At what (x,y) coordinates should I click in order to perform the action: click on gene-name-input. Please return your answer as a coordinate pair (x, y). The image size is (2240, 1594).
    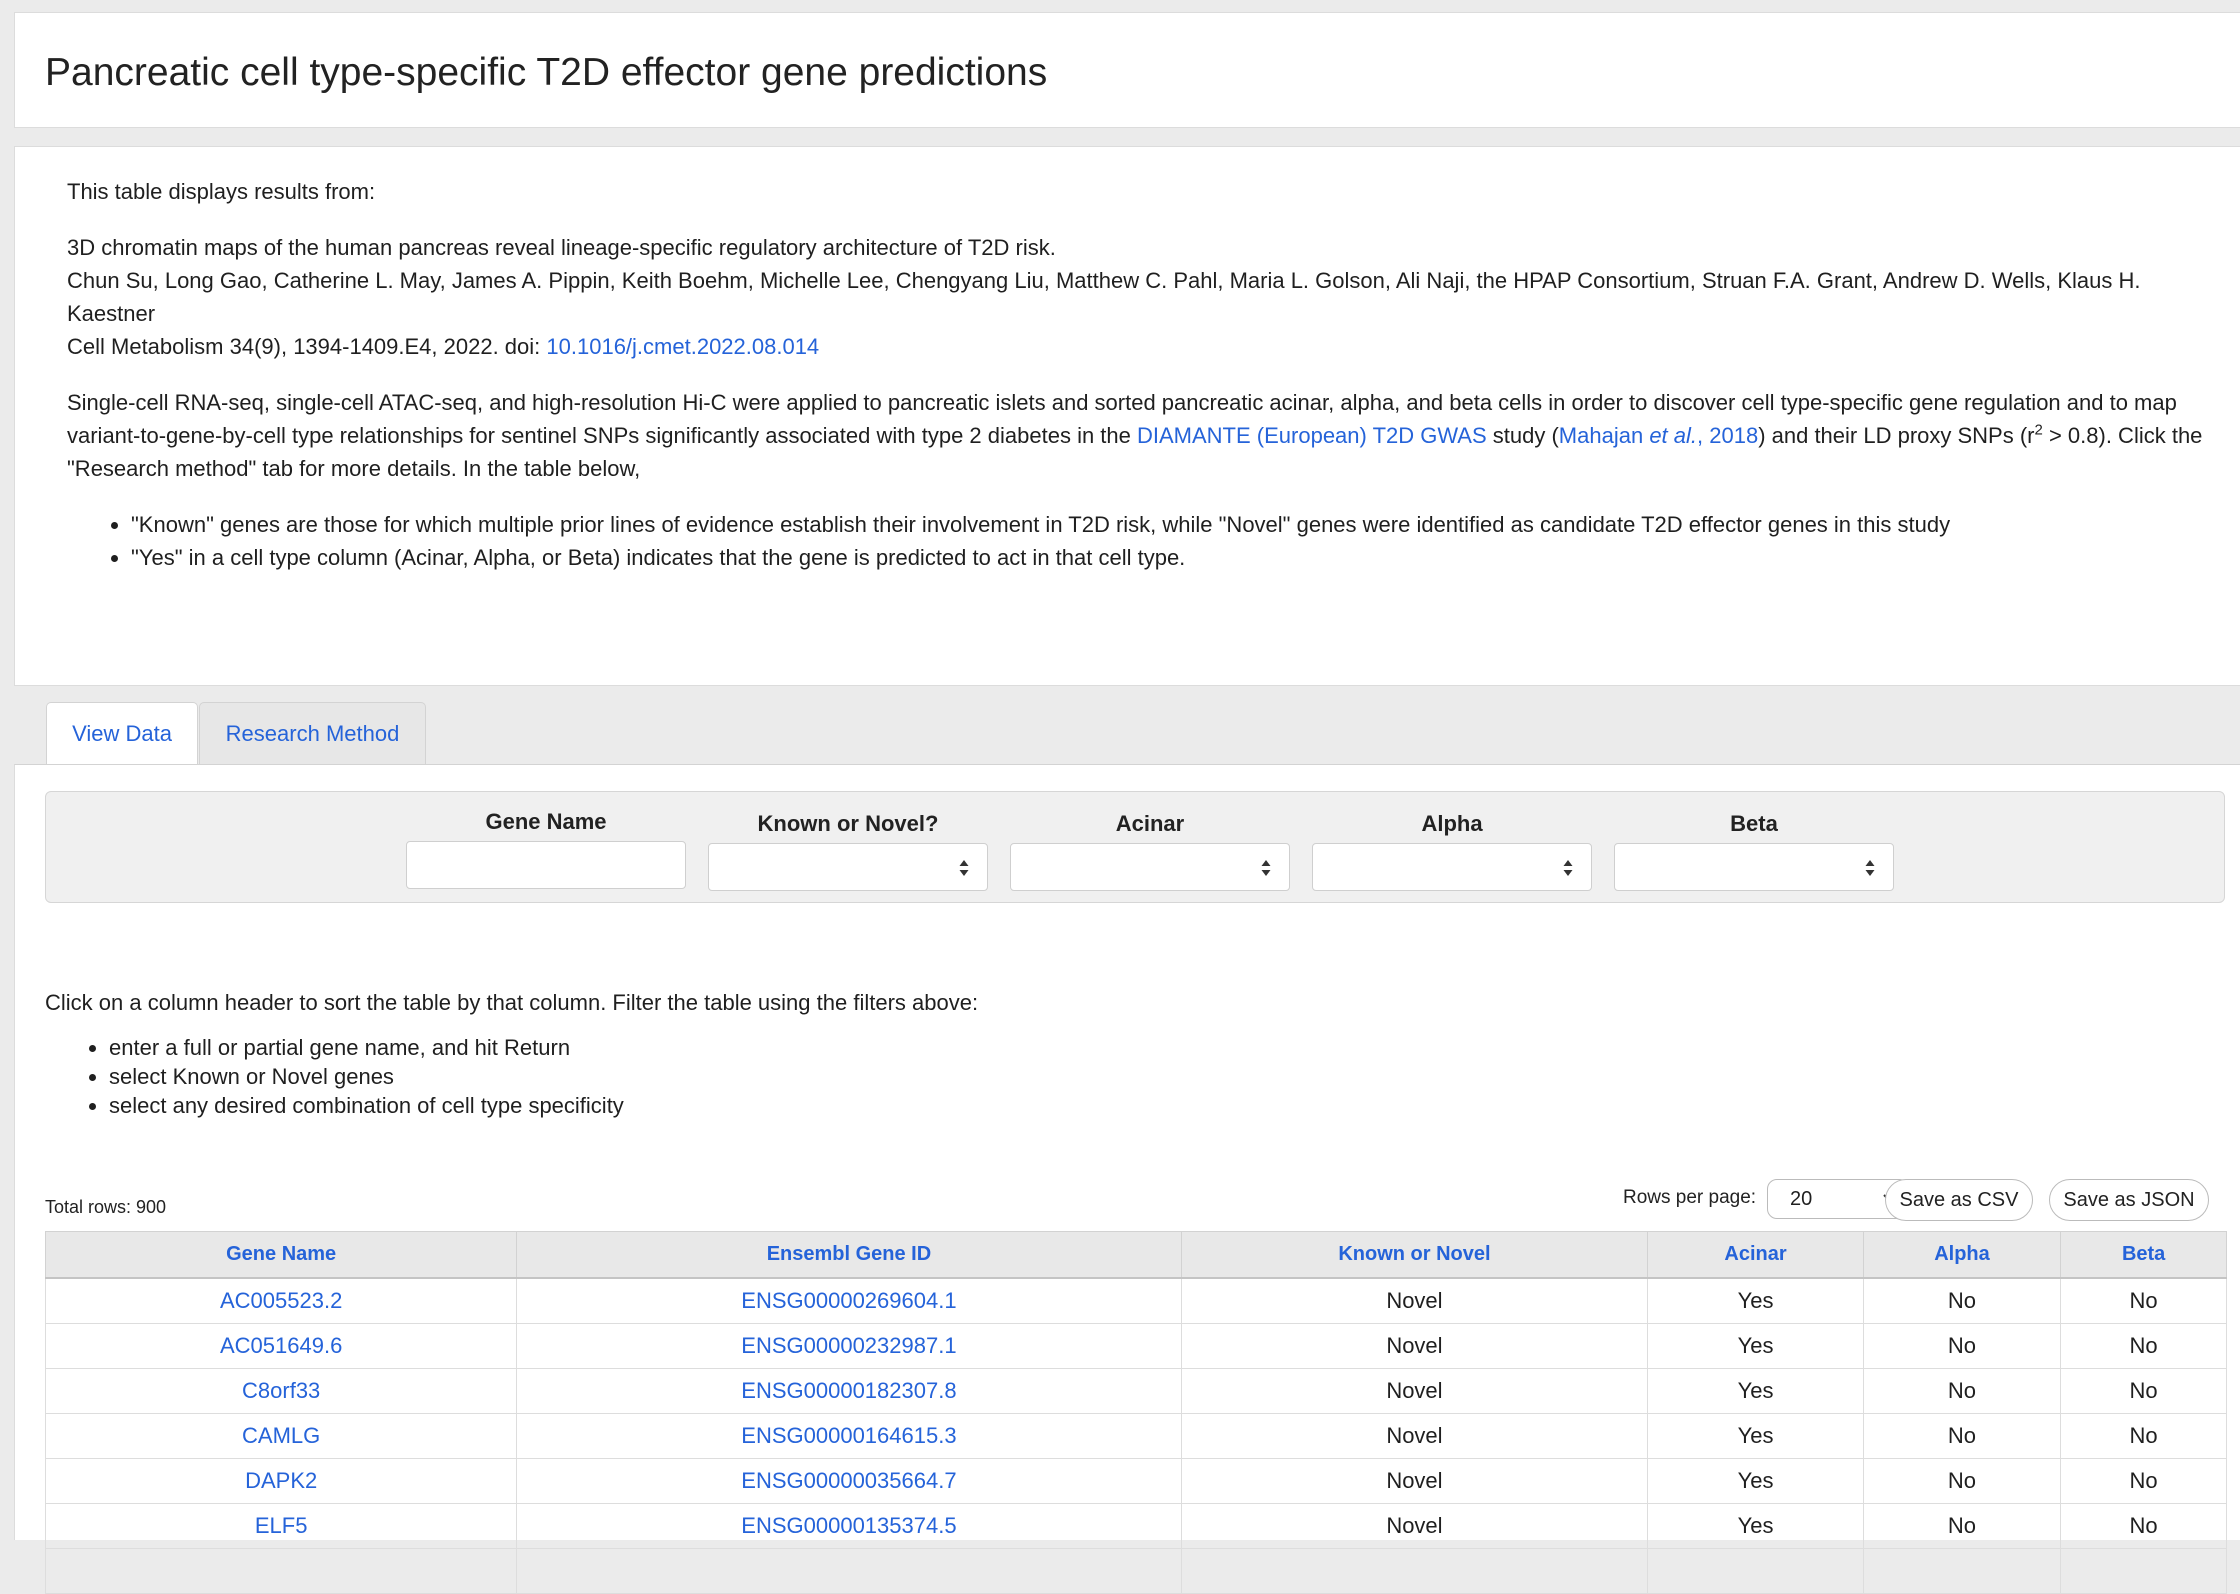
    Looking at the image, I should click on (546, 865).